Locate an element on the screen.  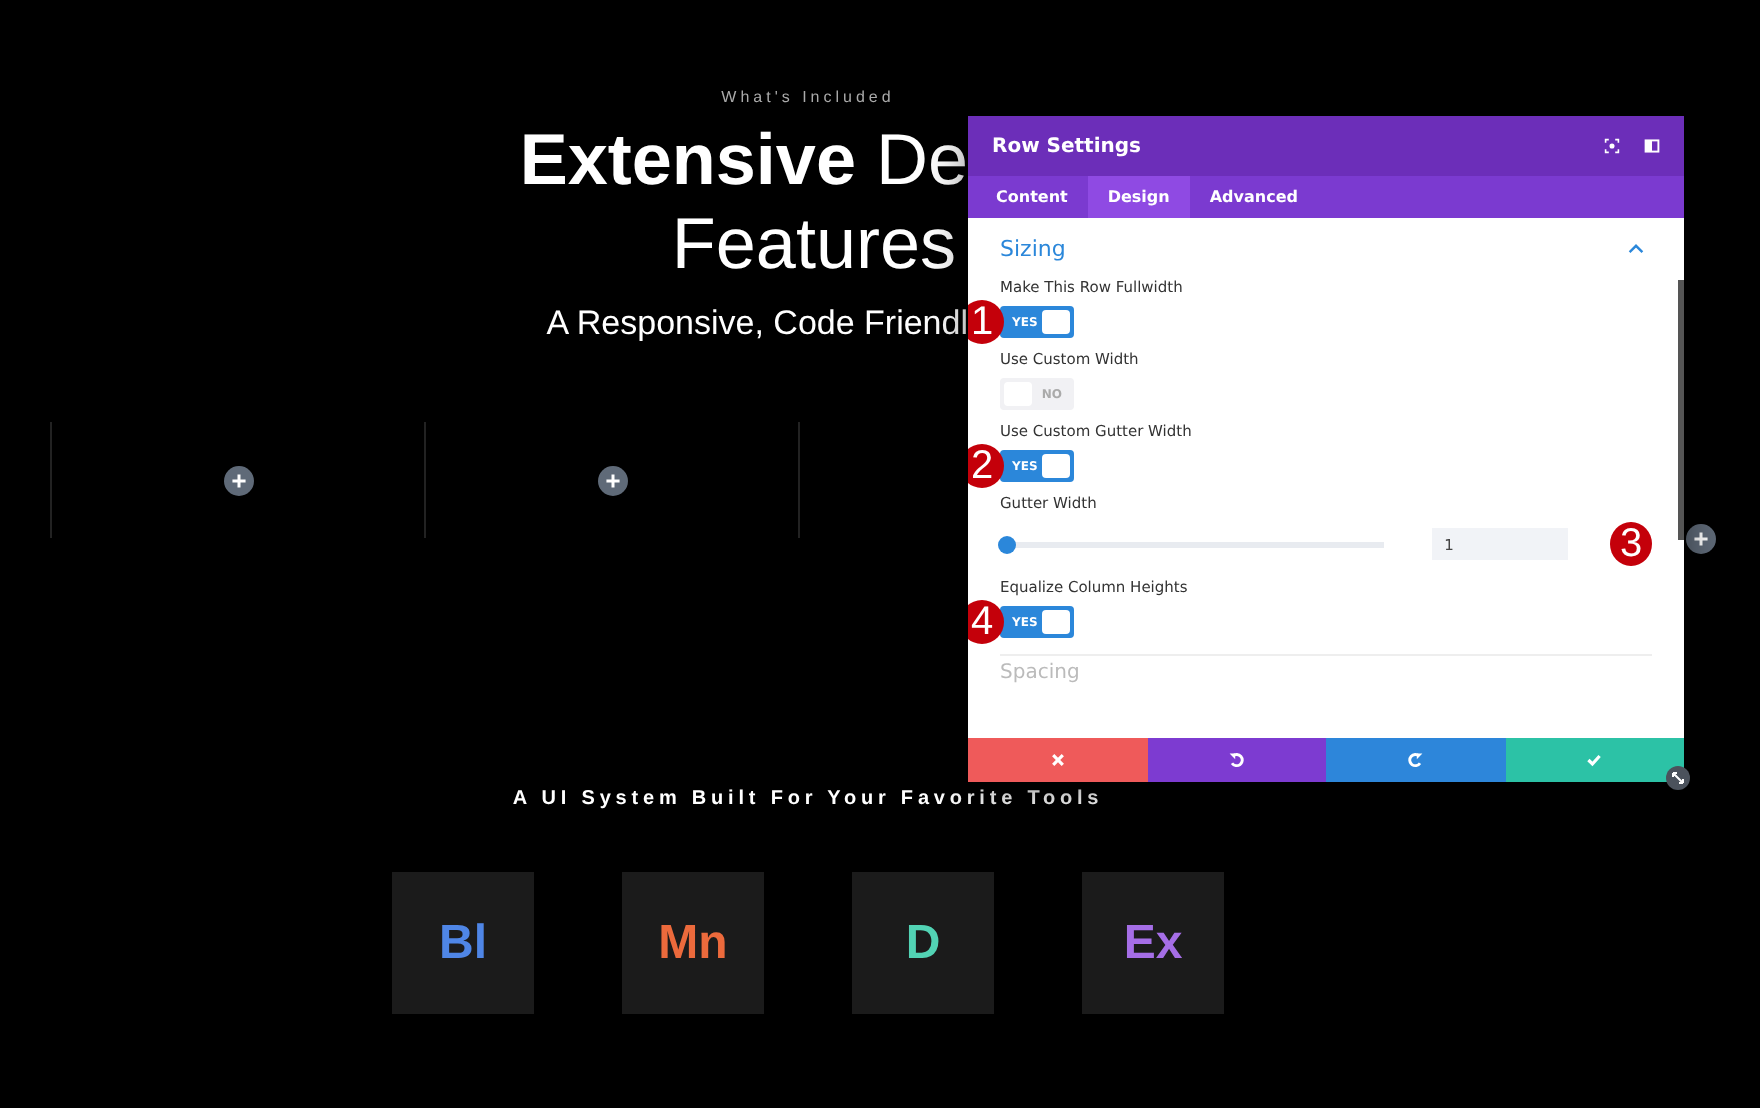
step-marker: 1 is located at coordinates (986, 322).